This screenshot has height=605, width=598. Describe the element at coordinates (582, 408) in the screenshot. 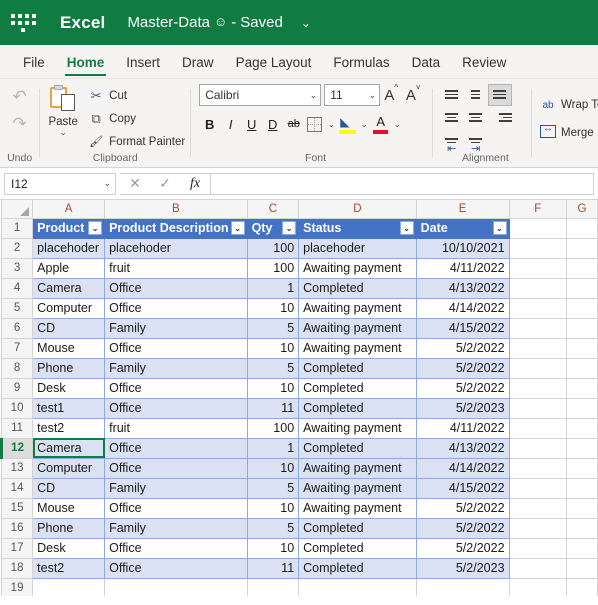

I see `cell-G10` at that location.